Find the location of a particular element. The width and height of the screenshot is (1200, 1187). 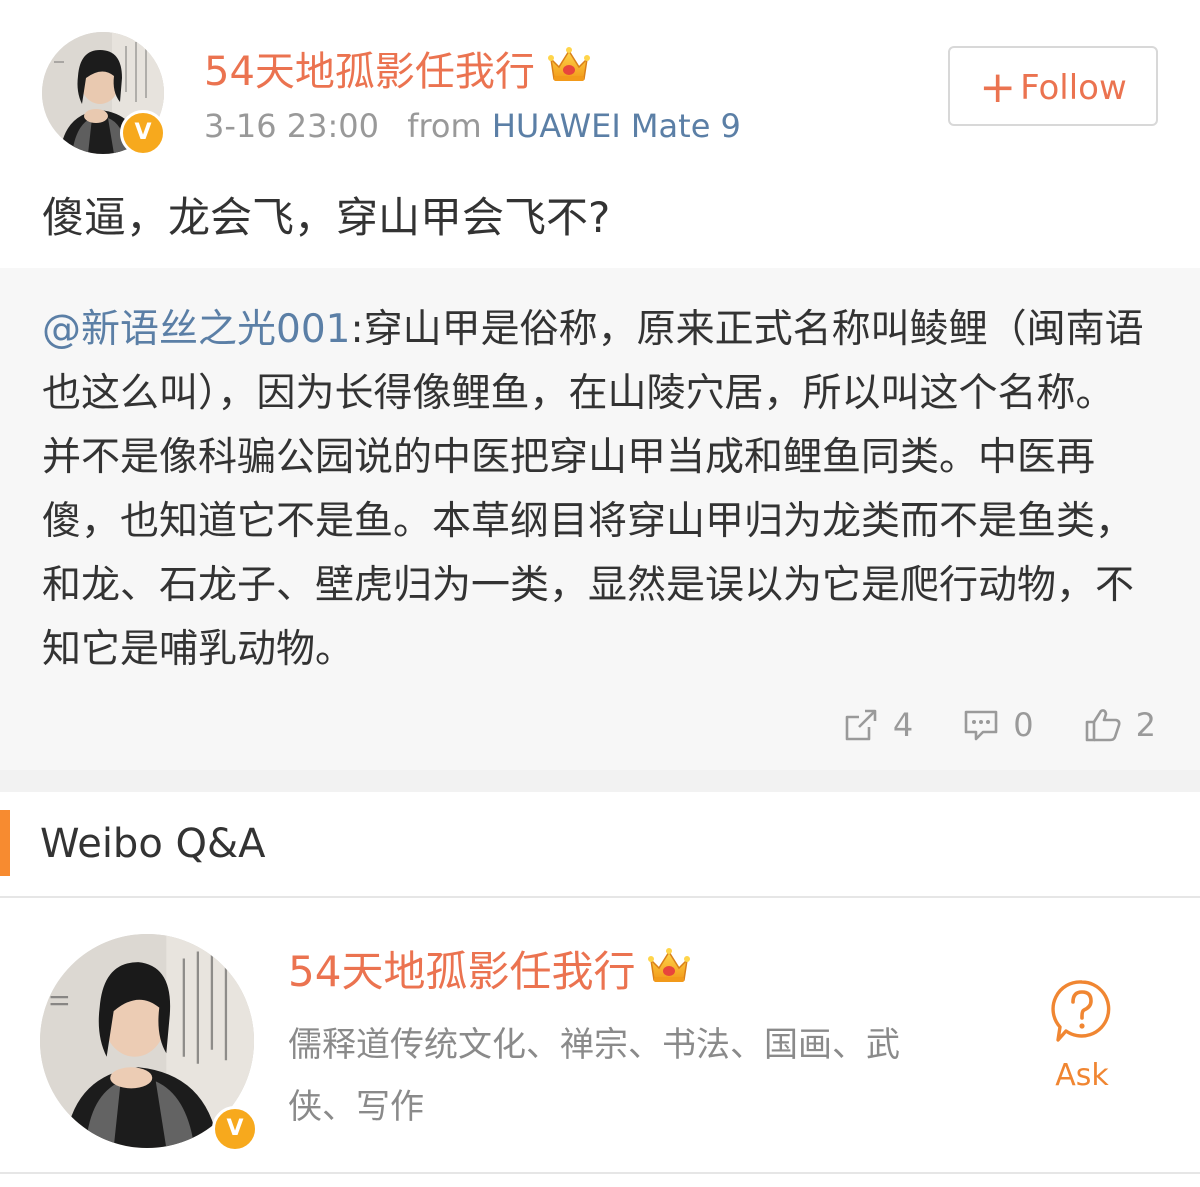

post-text: 傻逼，龙会飞，穿山甲会飞不? is located at coordinates (326, 217).